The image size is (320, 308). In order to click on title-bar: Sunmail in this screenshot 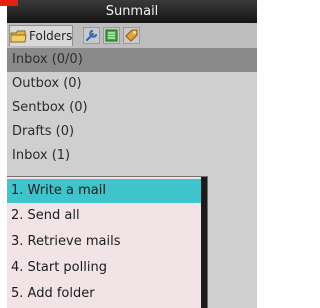, I will do `click(132, 11)`.